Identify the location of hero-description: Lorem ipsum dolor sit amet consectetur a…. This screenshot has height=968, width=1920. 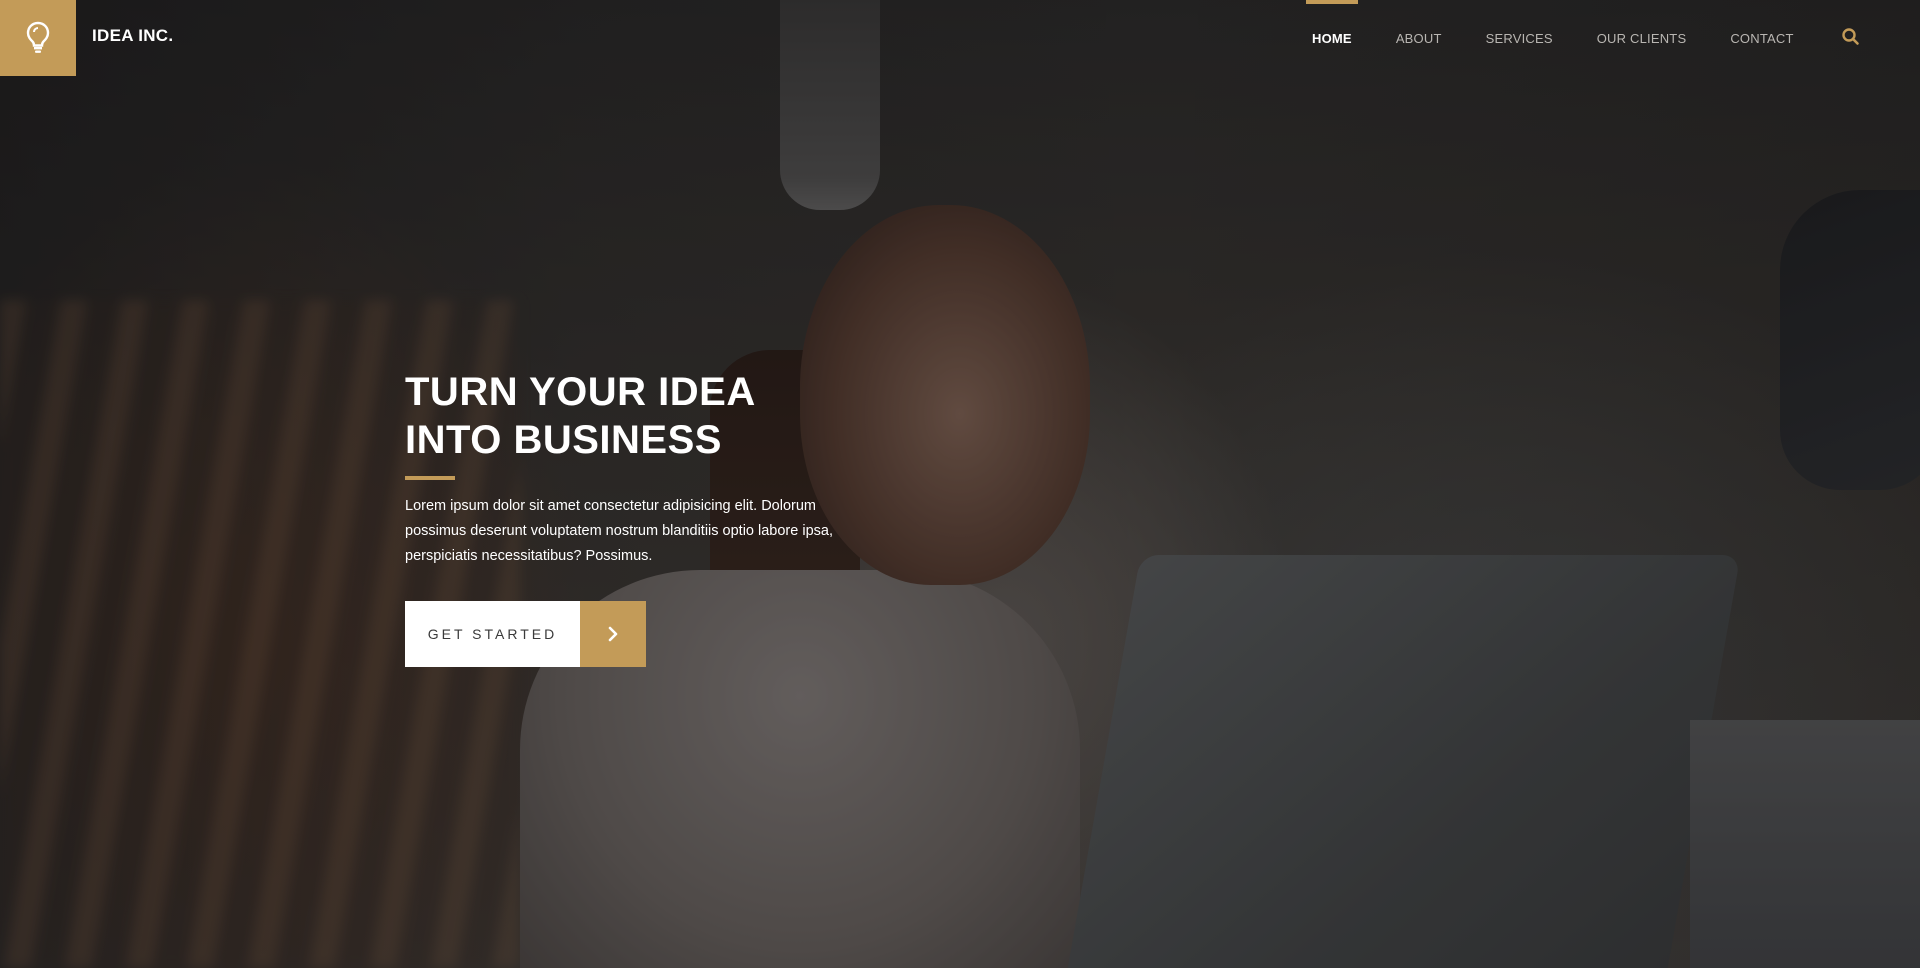
(619, 531).